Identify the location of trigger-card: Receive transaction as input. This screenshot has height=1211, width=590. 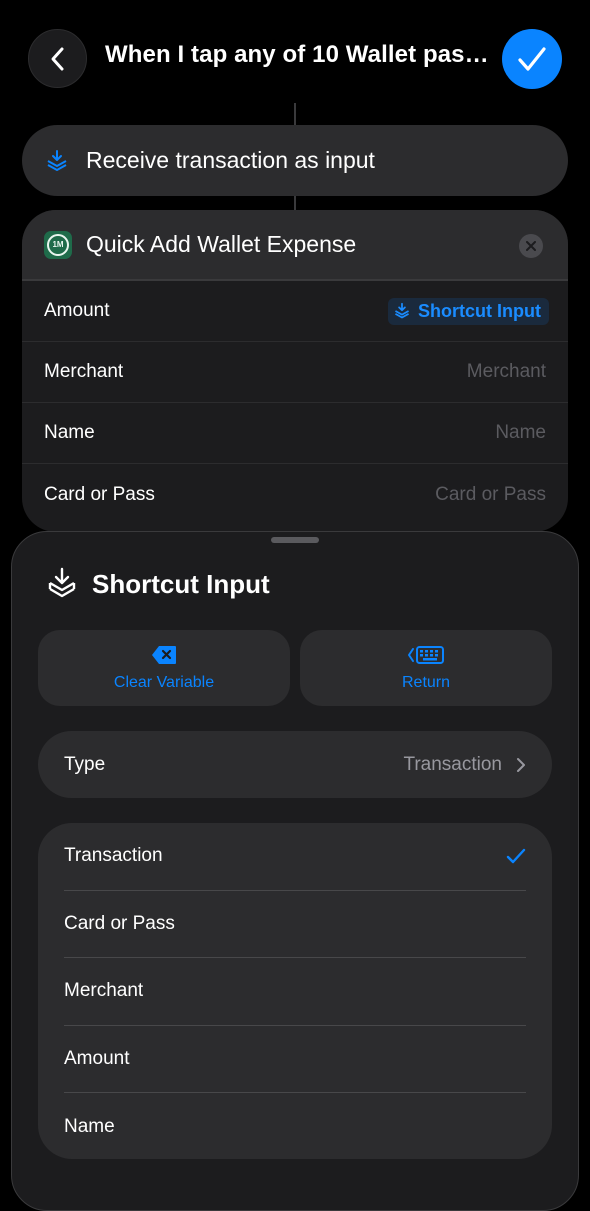
(295, 160).